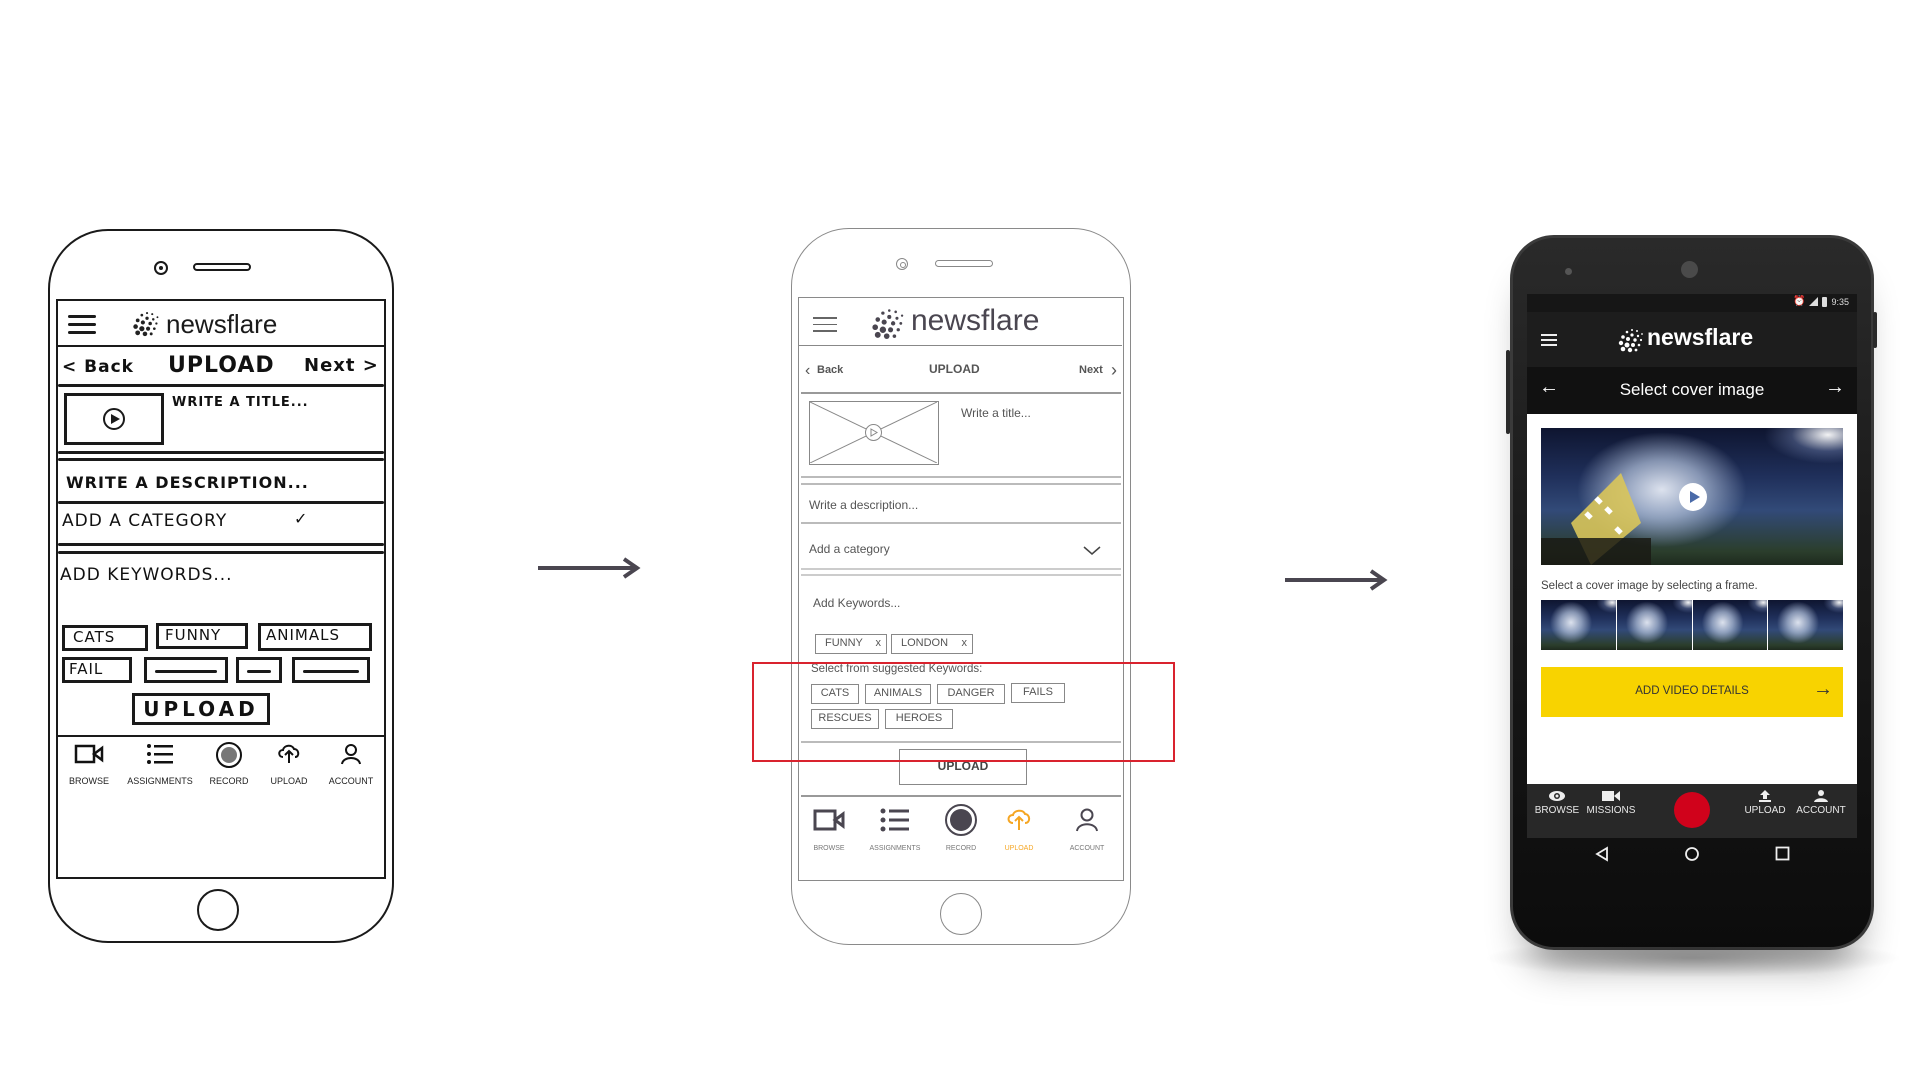 The image size is (1920, 1080). I want to click on system-navigation, so click(1692, 858).